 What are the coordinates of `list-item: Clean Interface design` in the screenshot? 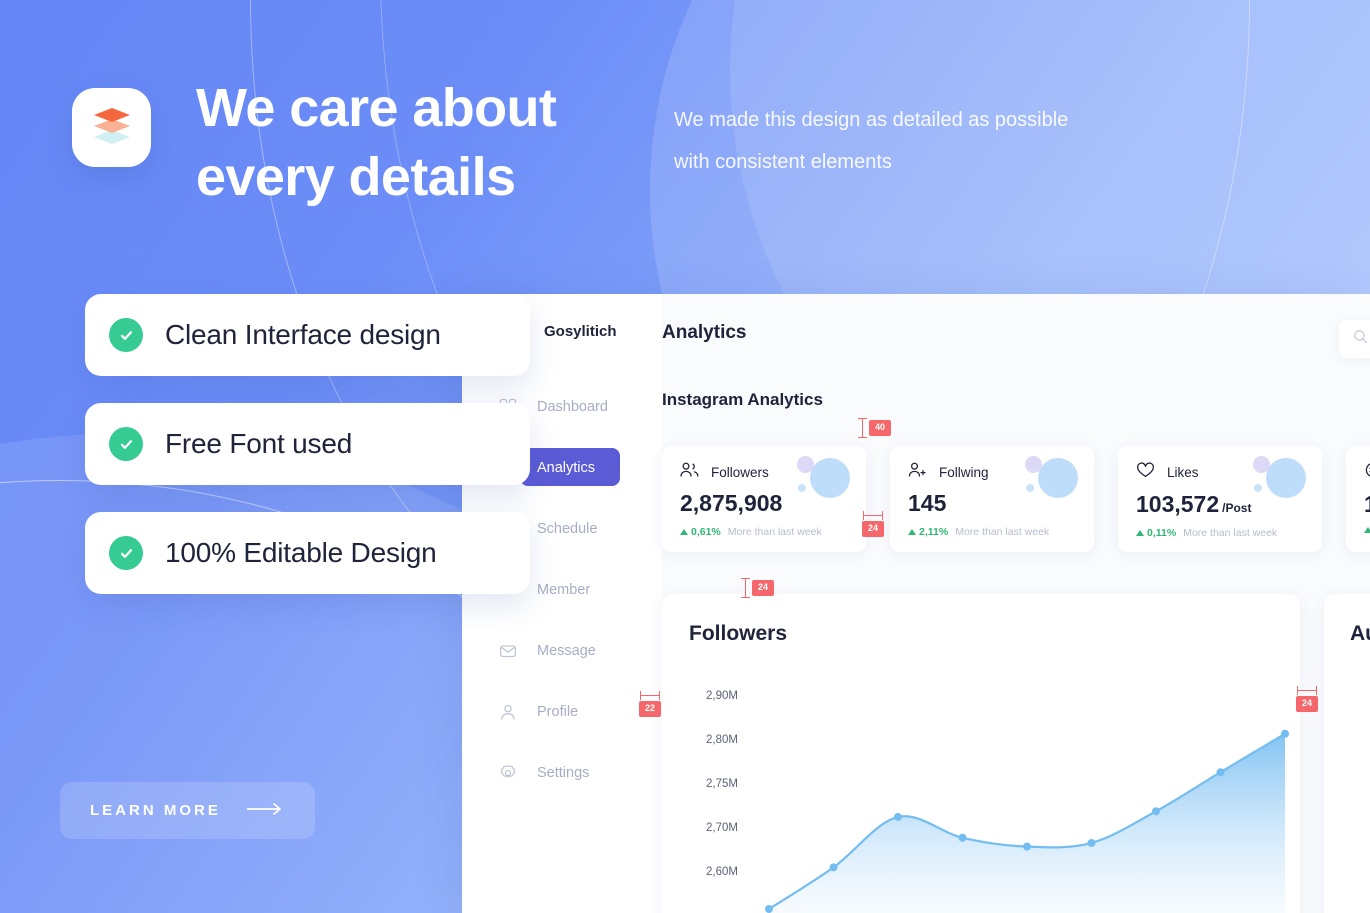 It's located at (307, 335).